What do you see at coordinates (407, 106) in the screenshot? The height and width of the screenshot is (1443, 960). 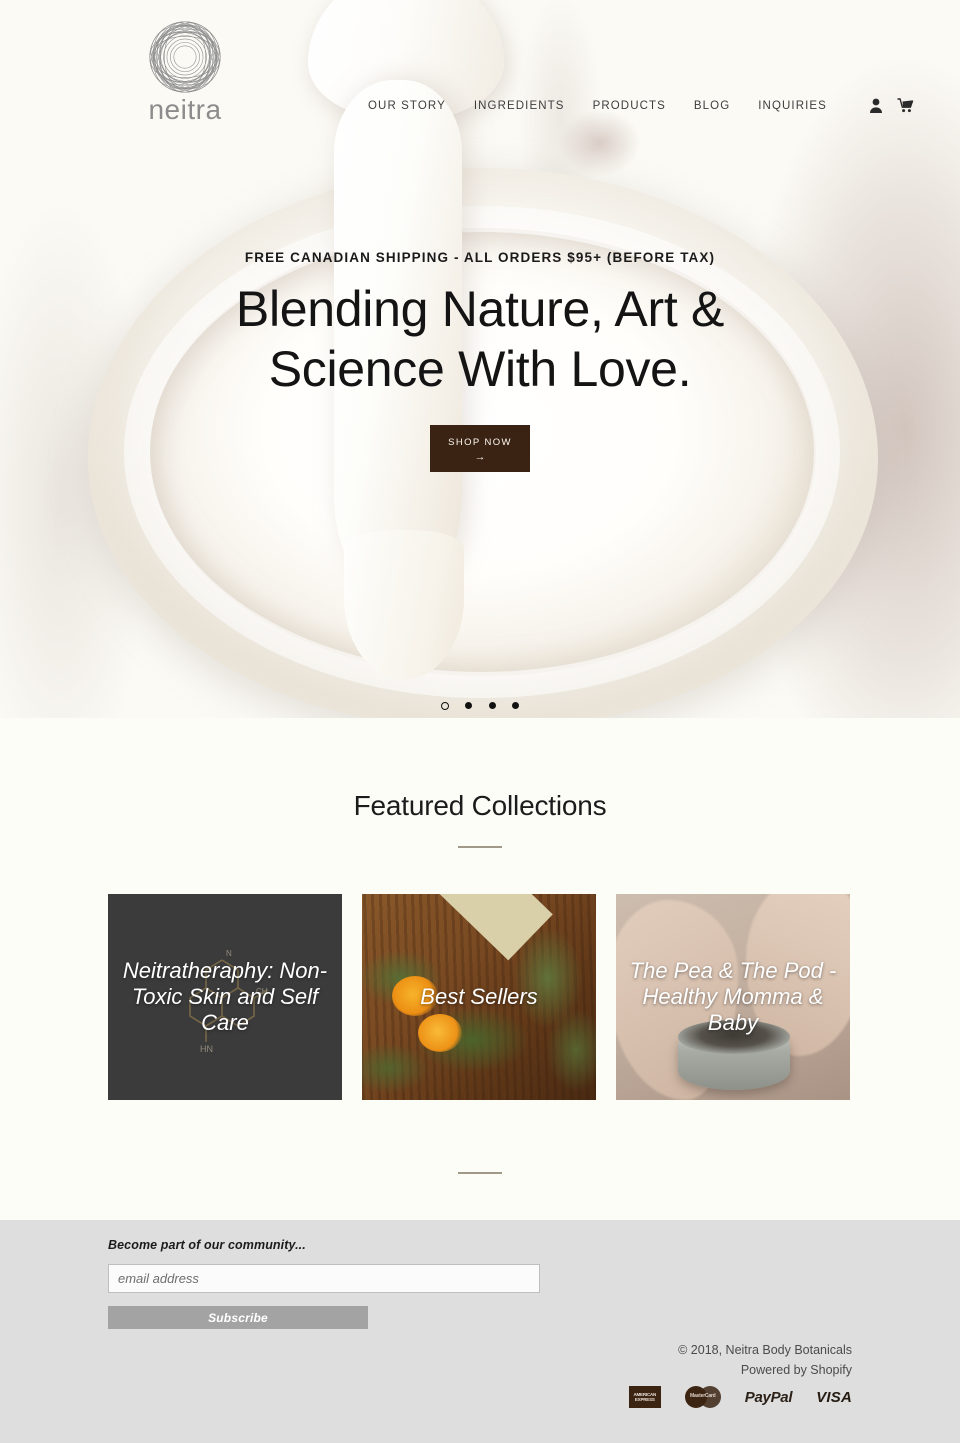 I see `nav-item-our-story: OUR STORY` at bounding box center [407, 106].